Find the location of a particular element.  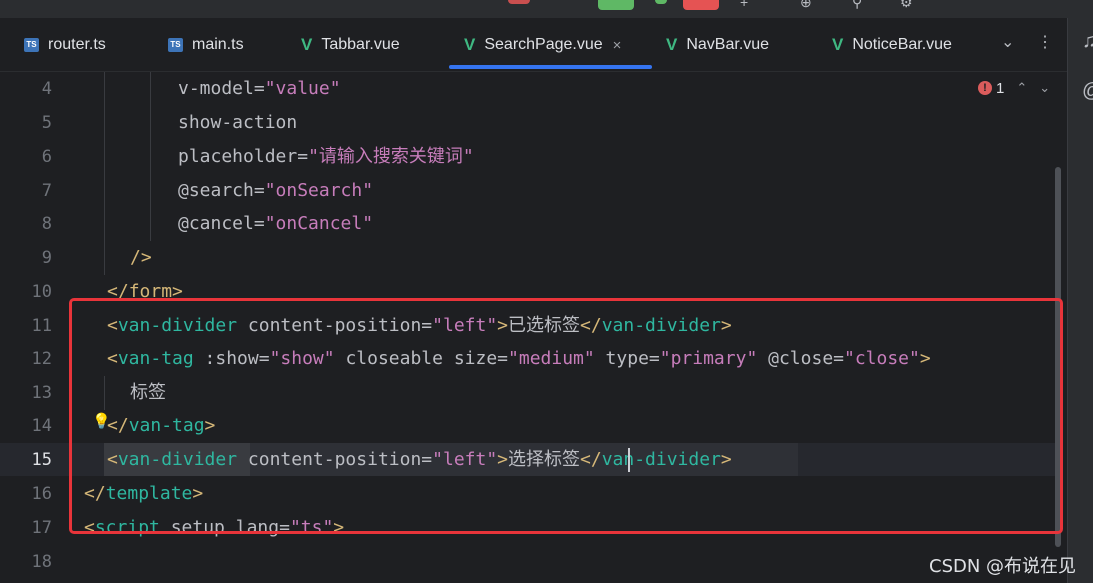

line-number: 11 is located at coordinates (41, 326).